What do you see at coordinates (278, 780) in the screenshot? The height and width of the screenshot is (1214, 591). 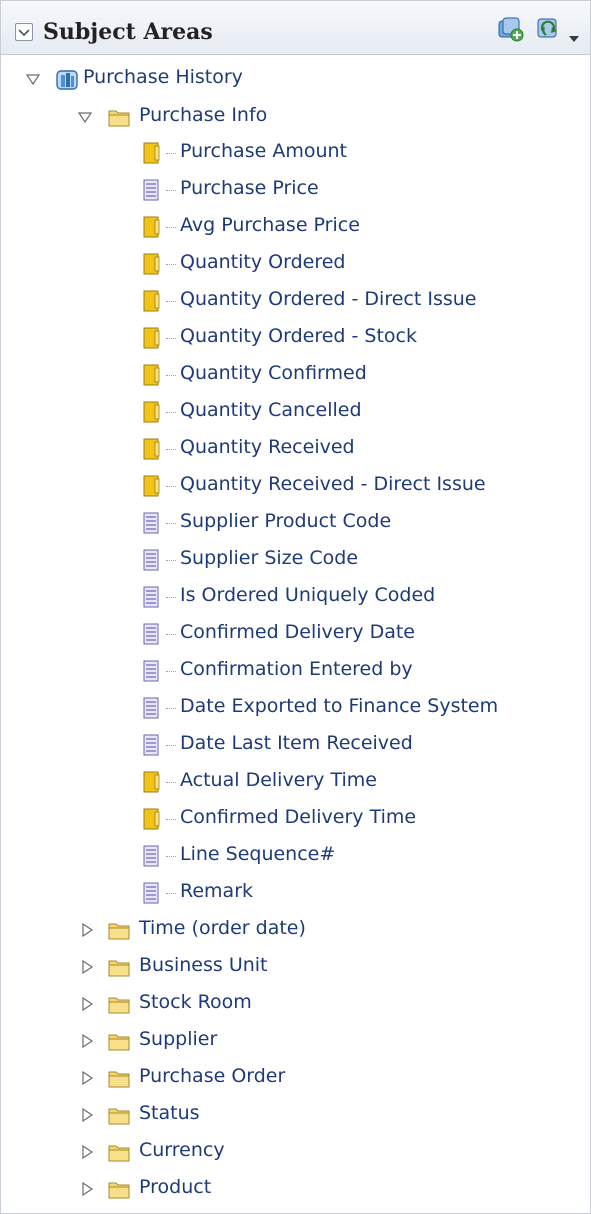 I see `column-label: Actual Delivery Time` at bounding box center [278, 780].